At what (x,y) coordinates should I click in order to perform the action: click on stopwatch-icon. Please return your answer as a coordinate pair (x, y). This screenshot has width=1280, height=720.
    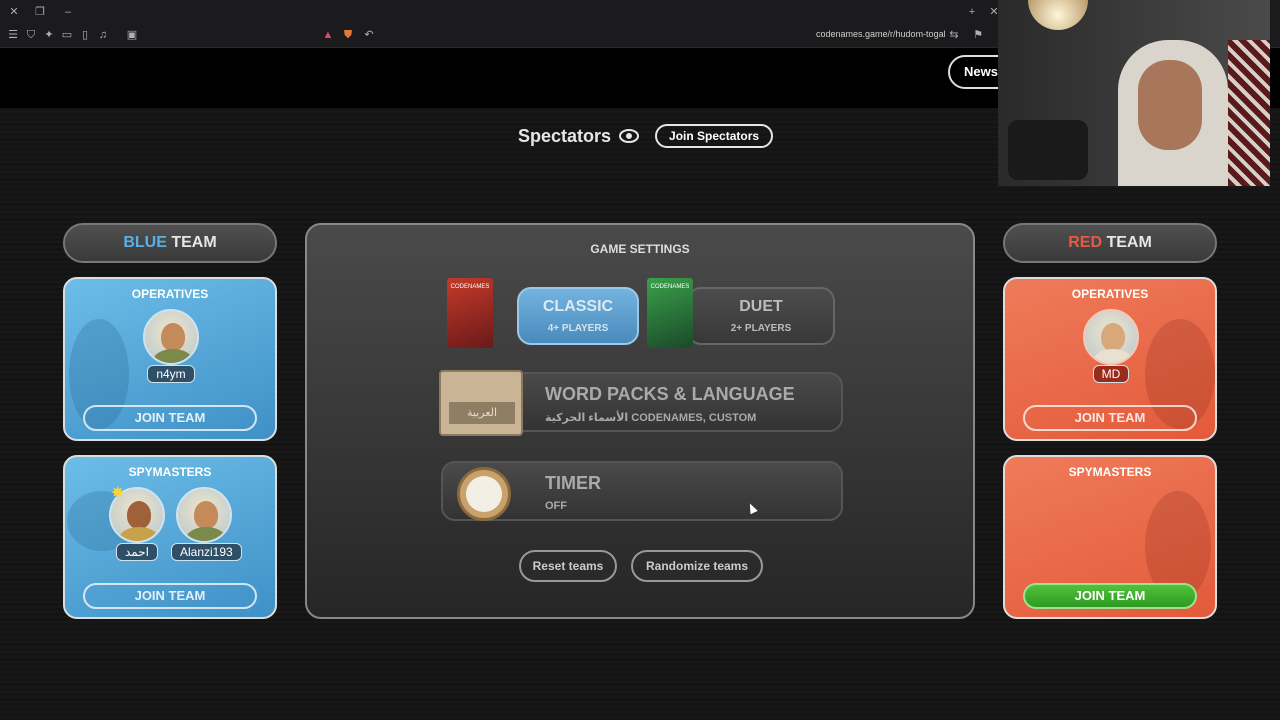
    Looking at the image, I should click on (484, 494).